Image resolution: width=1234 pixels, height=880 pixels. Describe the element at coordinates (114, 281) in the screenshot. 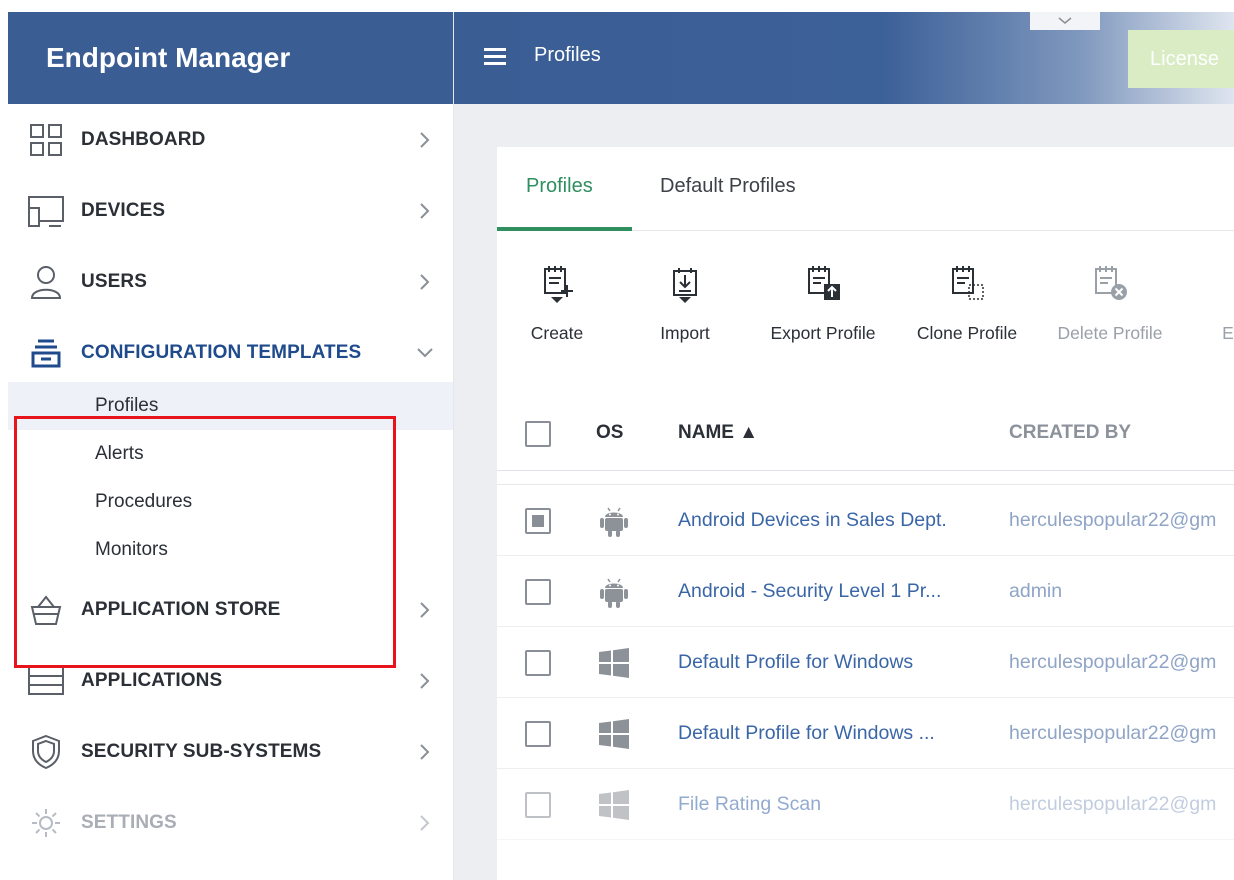

I see `sidebar-item-label: USERS` at that location.